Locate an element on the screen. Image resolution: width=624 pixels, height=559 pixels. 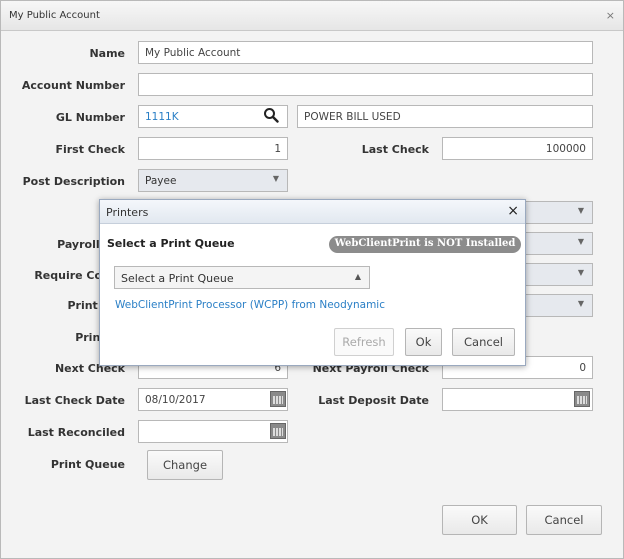
window-title: My Public Account is located at coordinates (54, 15).